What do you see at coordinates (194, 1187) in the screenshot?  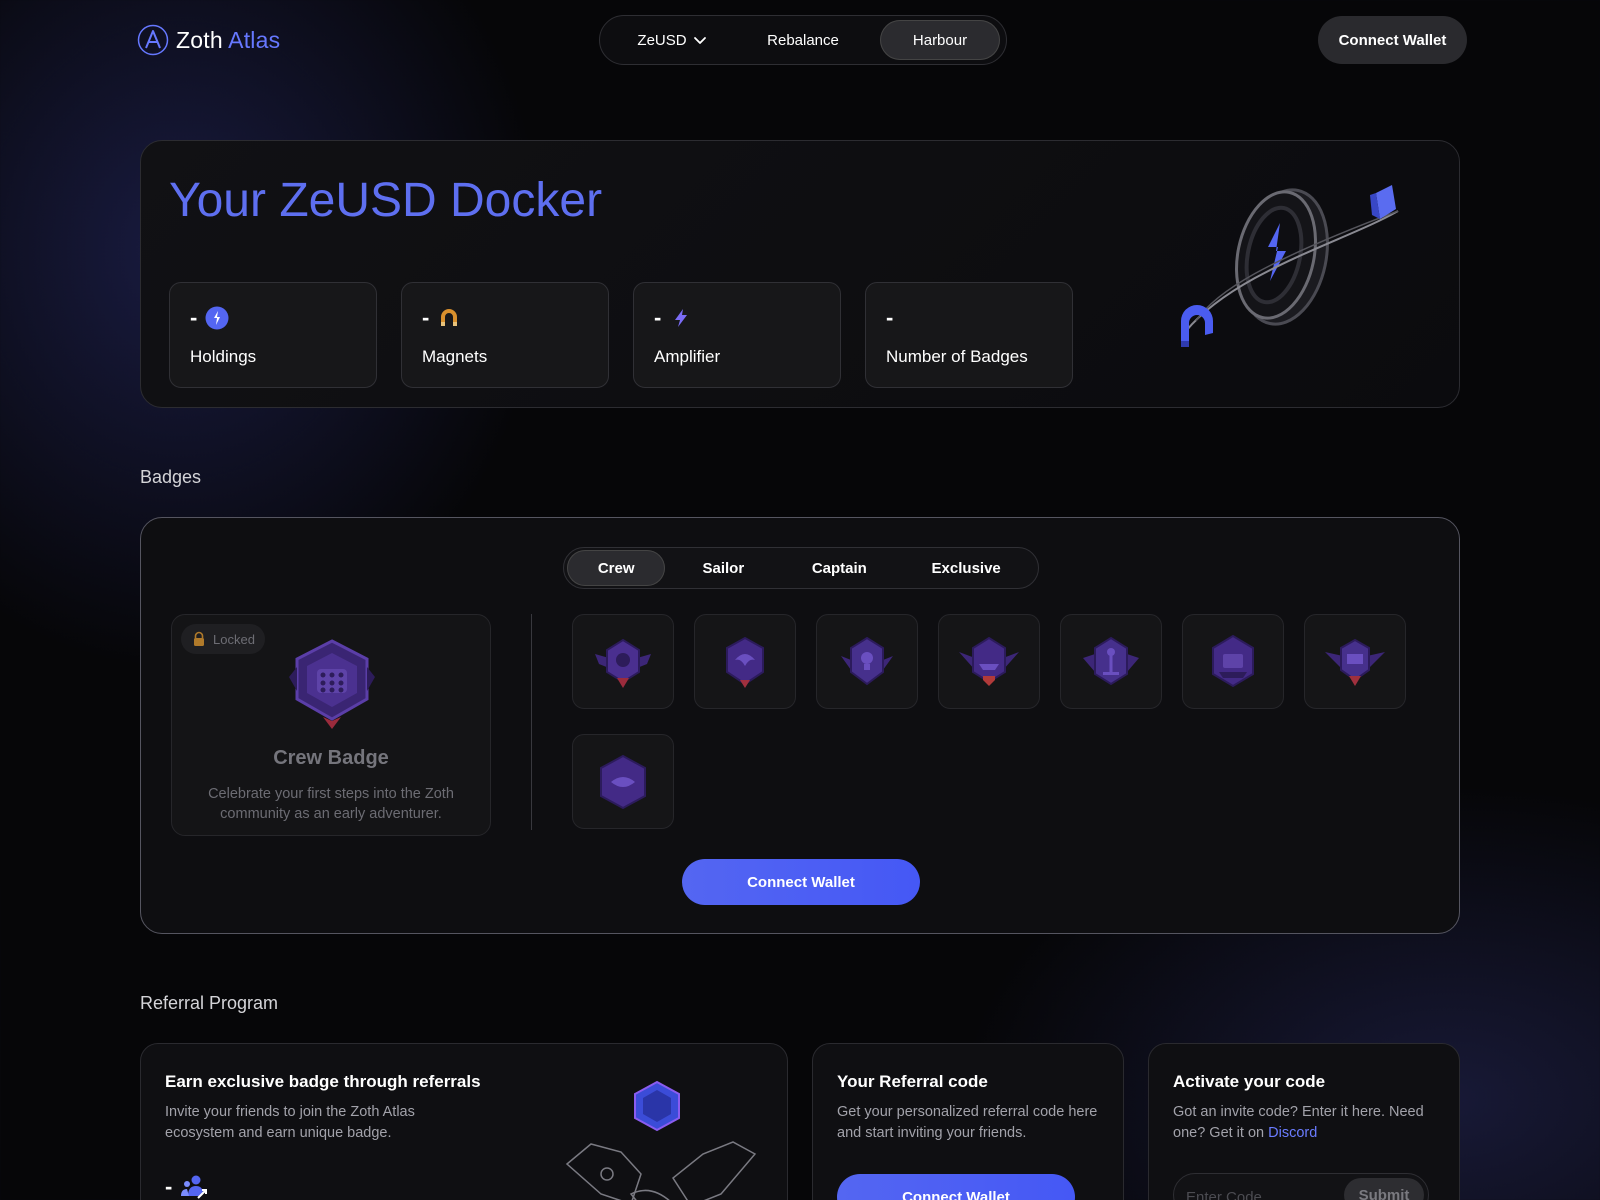 I see `users-add-icon` at bounding box center [194, 1187].